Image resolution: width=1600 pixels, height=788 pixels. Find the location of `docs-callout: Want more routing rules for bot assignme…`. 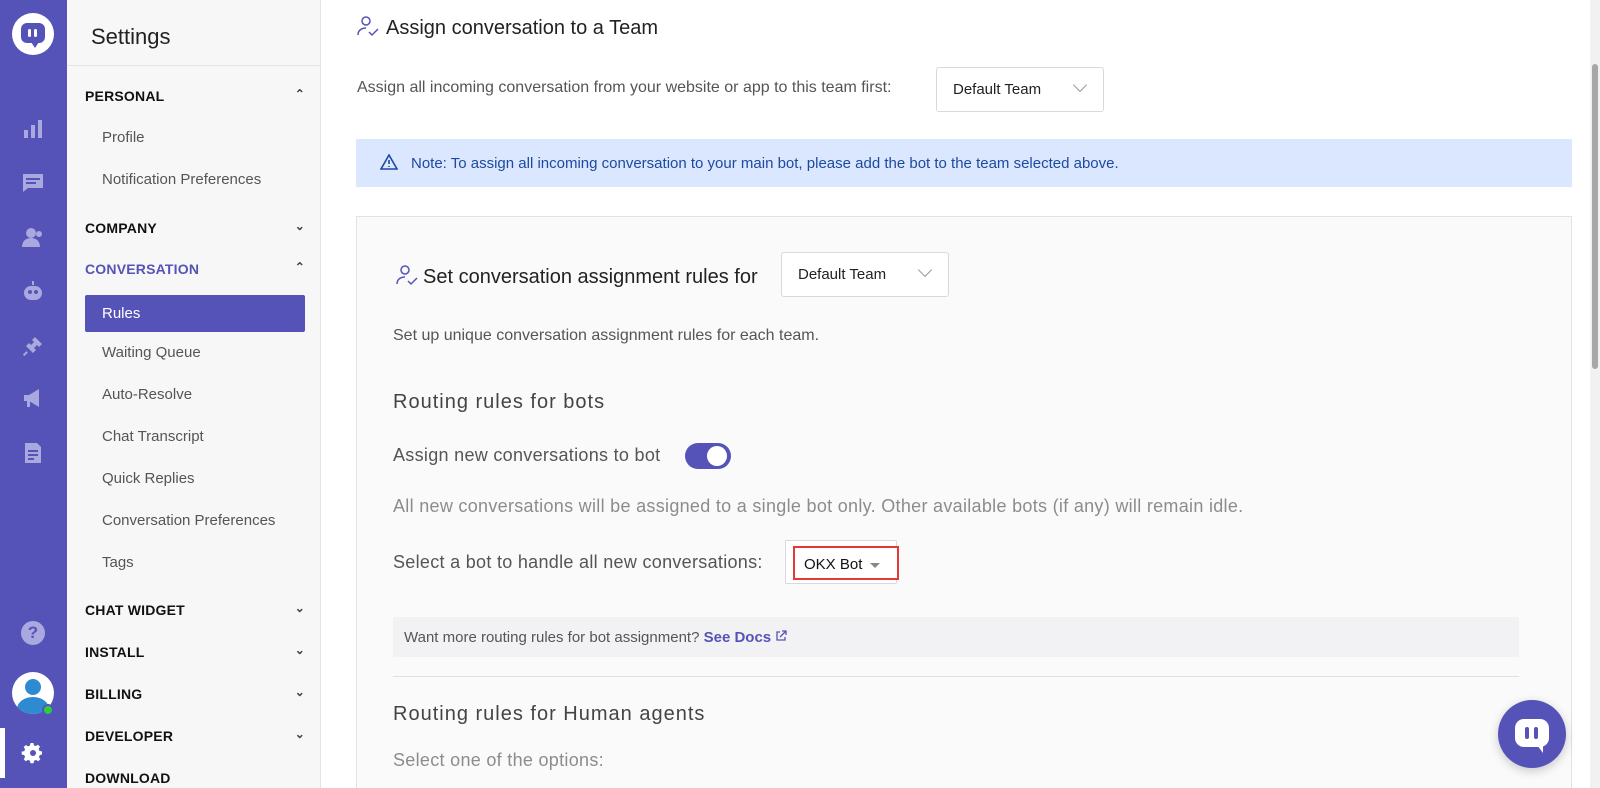

docs-callout: Want more routing rules for bot assignme… is located at coordinates (956, 637).